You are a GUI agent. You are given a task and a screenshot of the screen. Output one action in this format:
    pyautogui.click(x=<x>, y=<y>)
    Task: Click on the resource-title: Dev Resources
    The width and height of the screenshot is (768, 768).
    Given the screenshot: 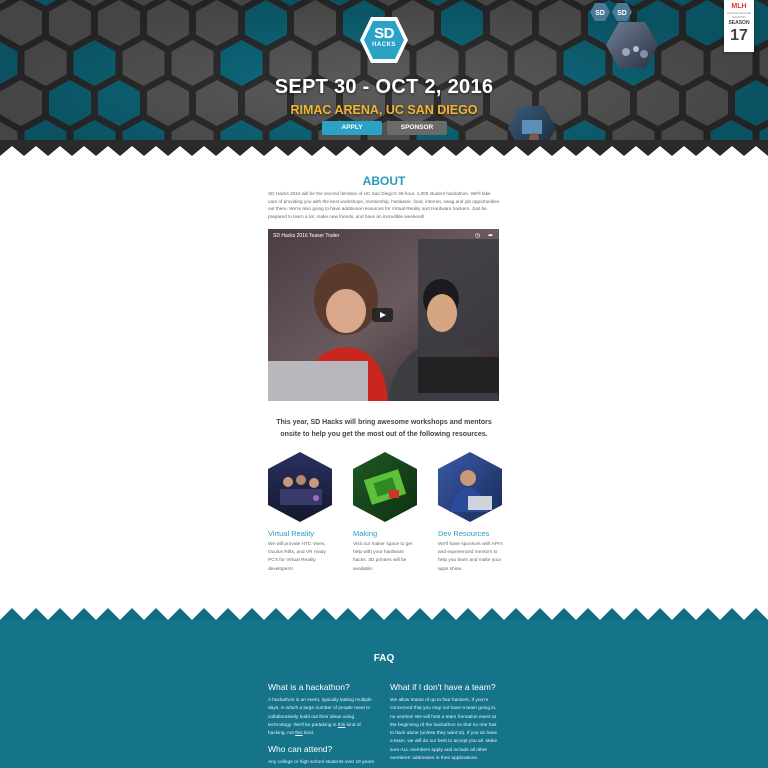 What is the action you would take?
    pyautogui.click(x=464, y=533)
    